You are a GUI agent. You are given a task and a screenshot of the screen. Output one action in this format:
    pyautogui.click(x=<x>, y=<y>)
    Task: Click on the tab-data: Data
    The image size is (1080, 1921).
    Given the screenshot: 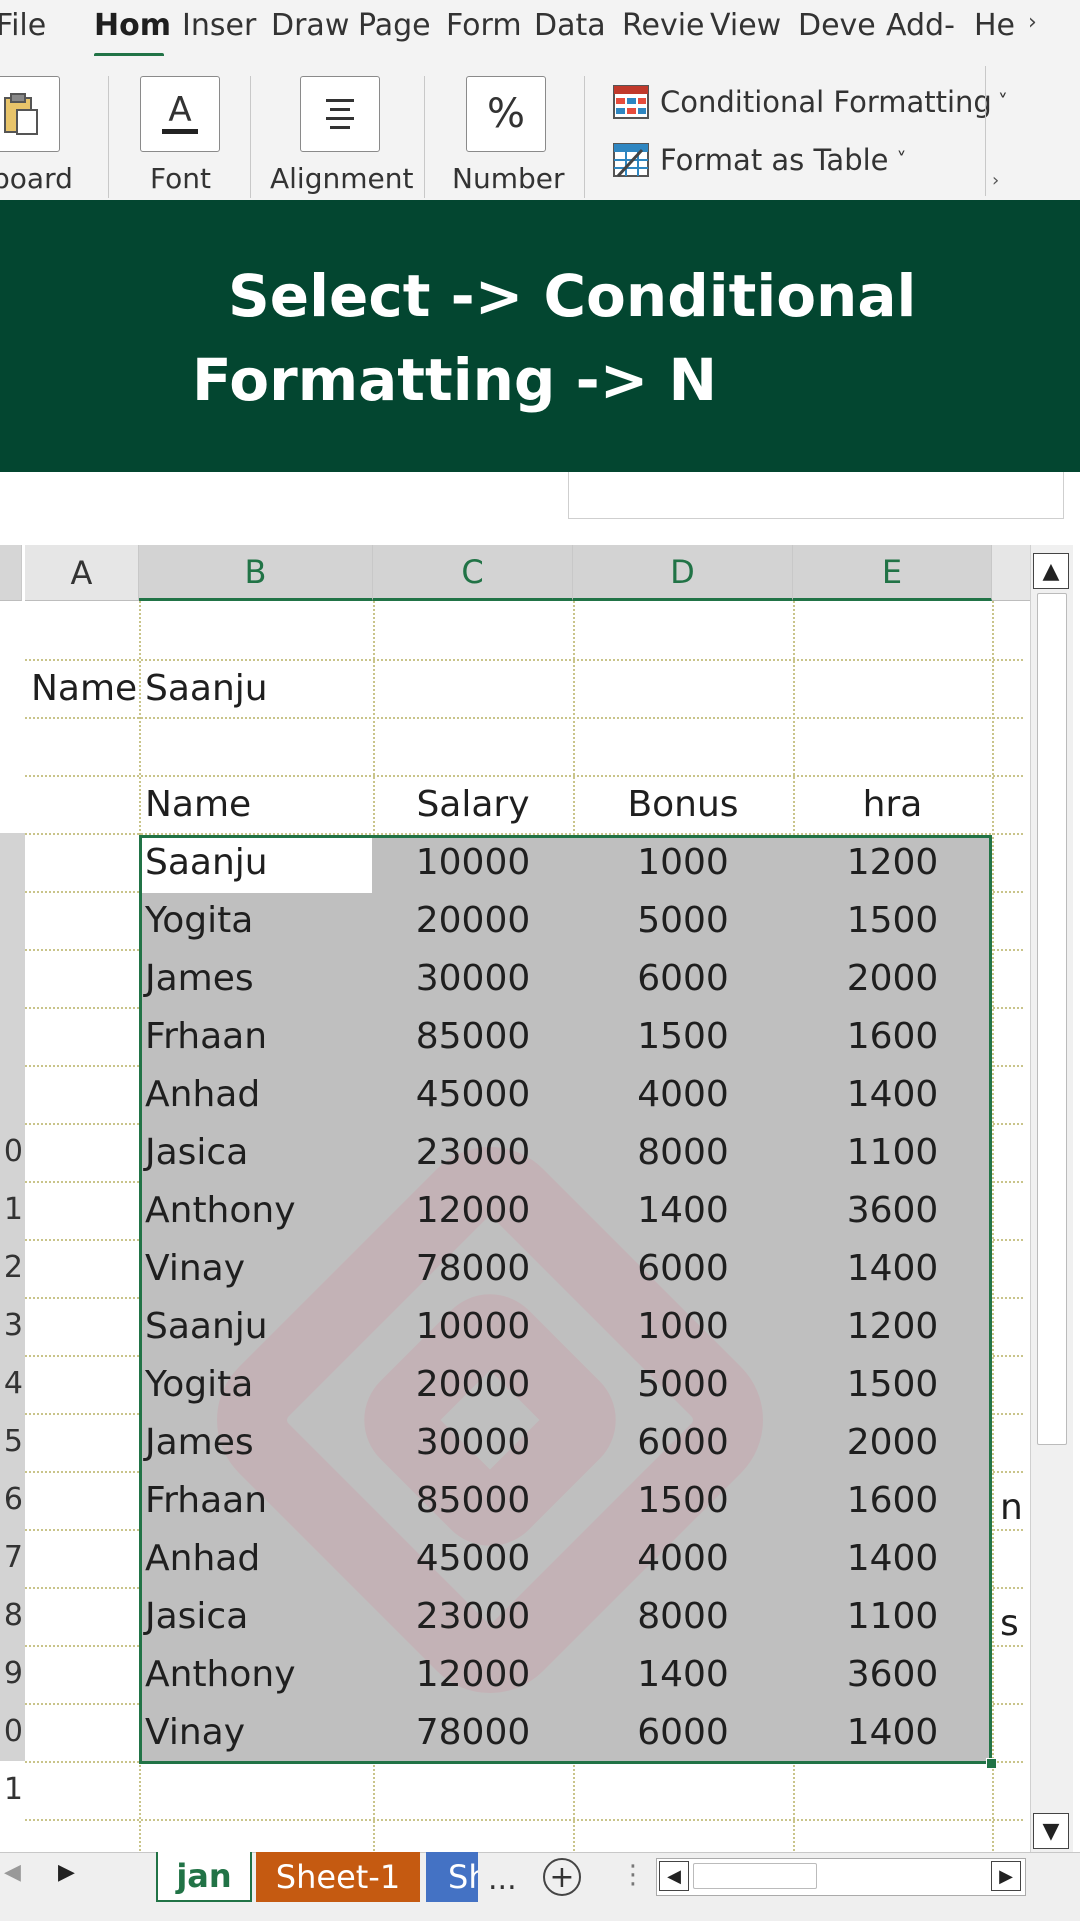 What is the action you would take?
    pyautogui.click(x=570, y=25)
    